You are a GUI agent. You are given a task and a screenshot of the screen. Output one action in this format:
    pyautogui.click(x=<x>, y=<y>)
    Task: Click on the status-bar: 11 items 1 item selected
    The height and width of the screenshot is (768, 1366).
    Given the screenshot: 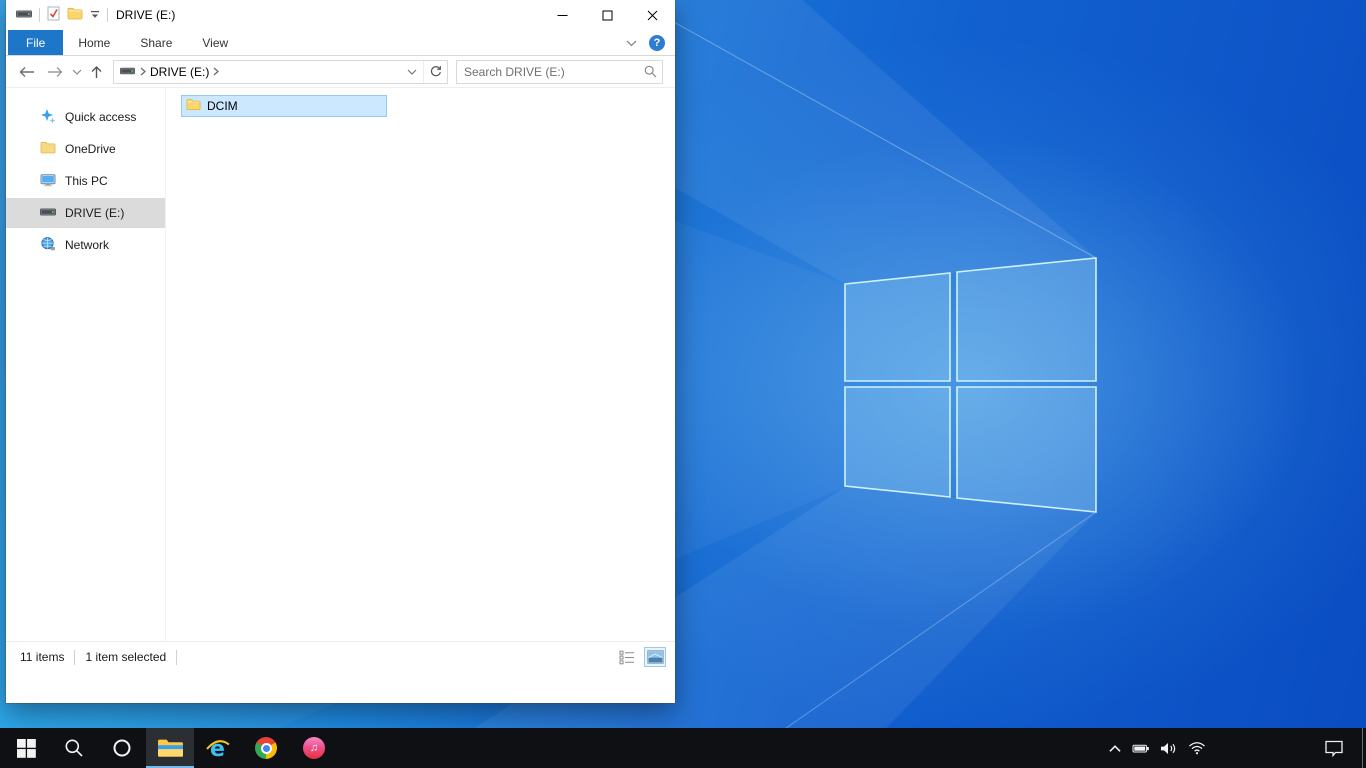 What is the action you would take?
    pyautogui.click(x=340, y=656)
    